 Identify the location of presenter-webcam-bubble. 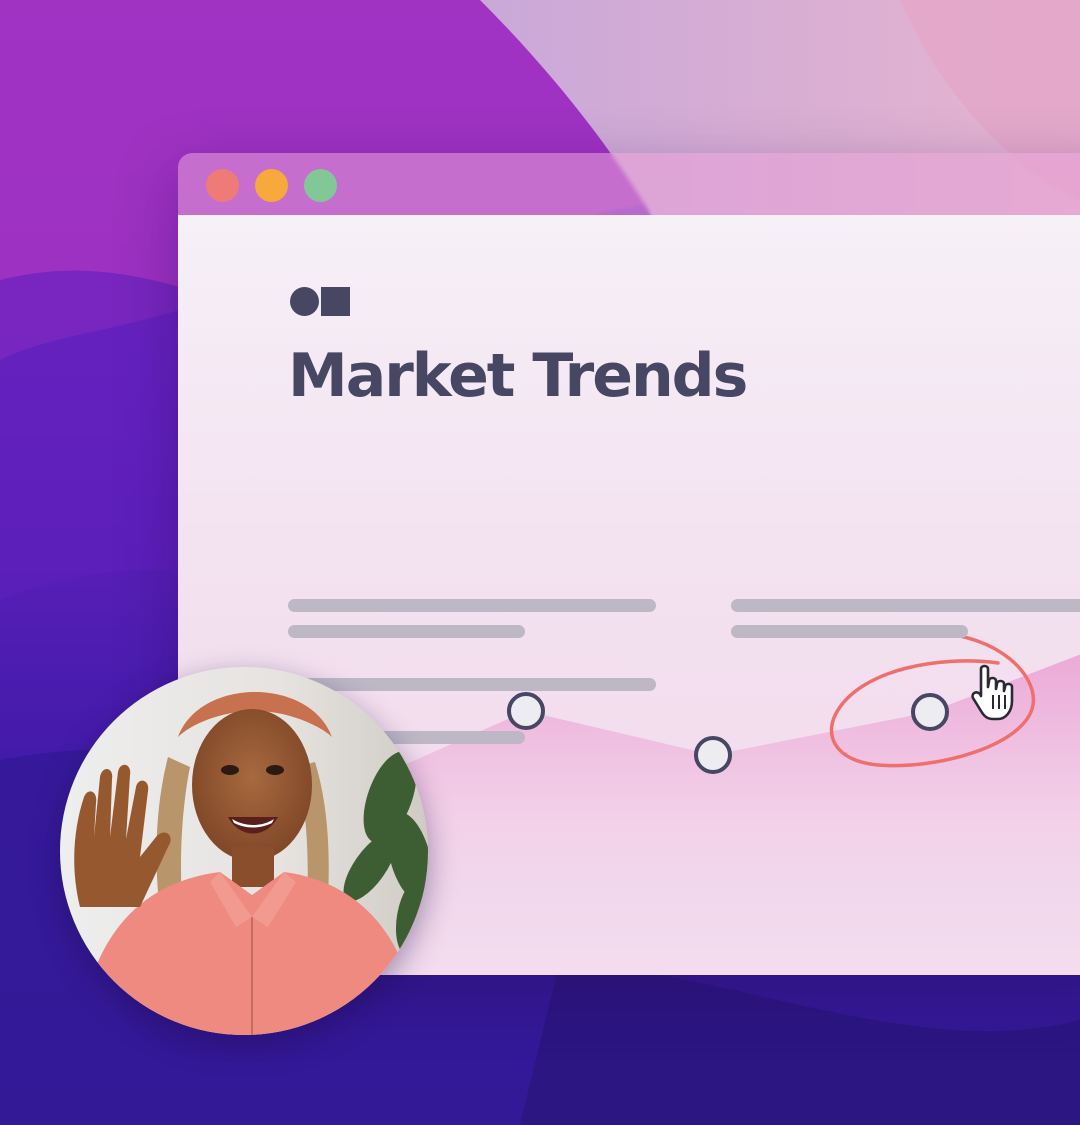
(244, 851).